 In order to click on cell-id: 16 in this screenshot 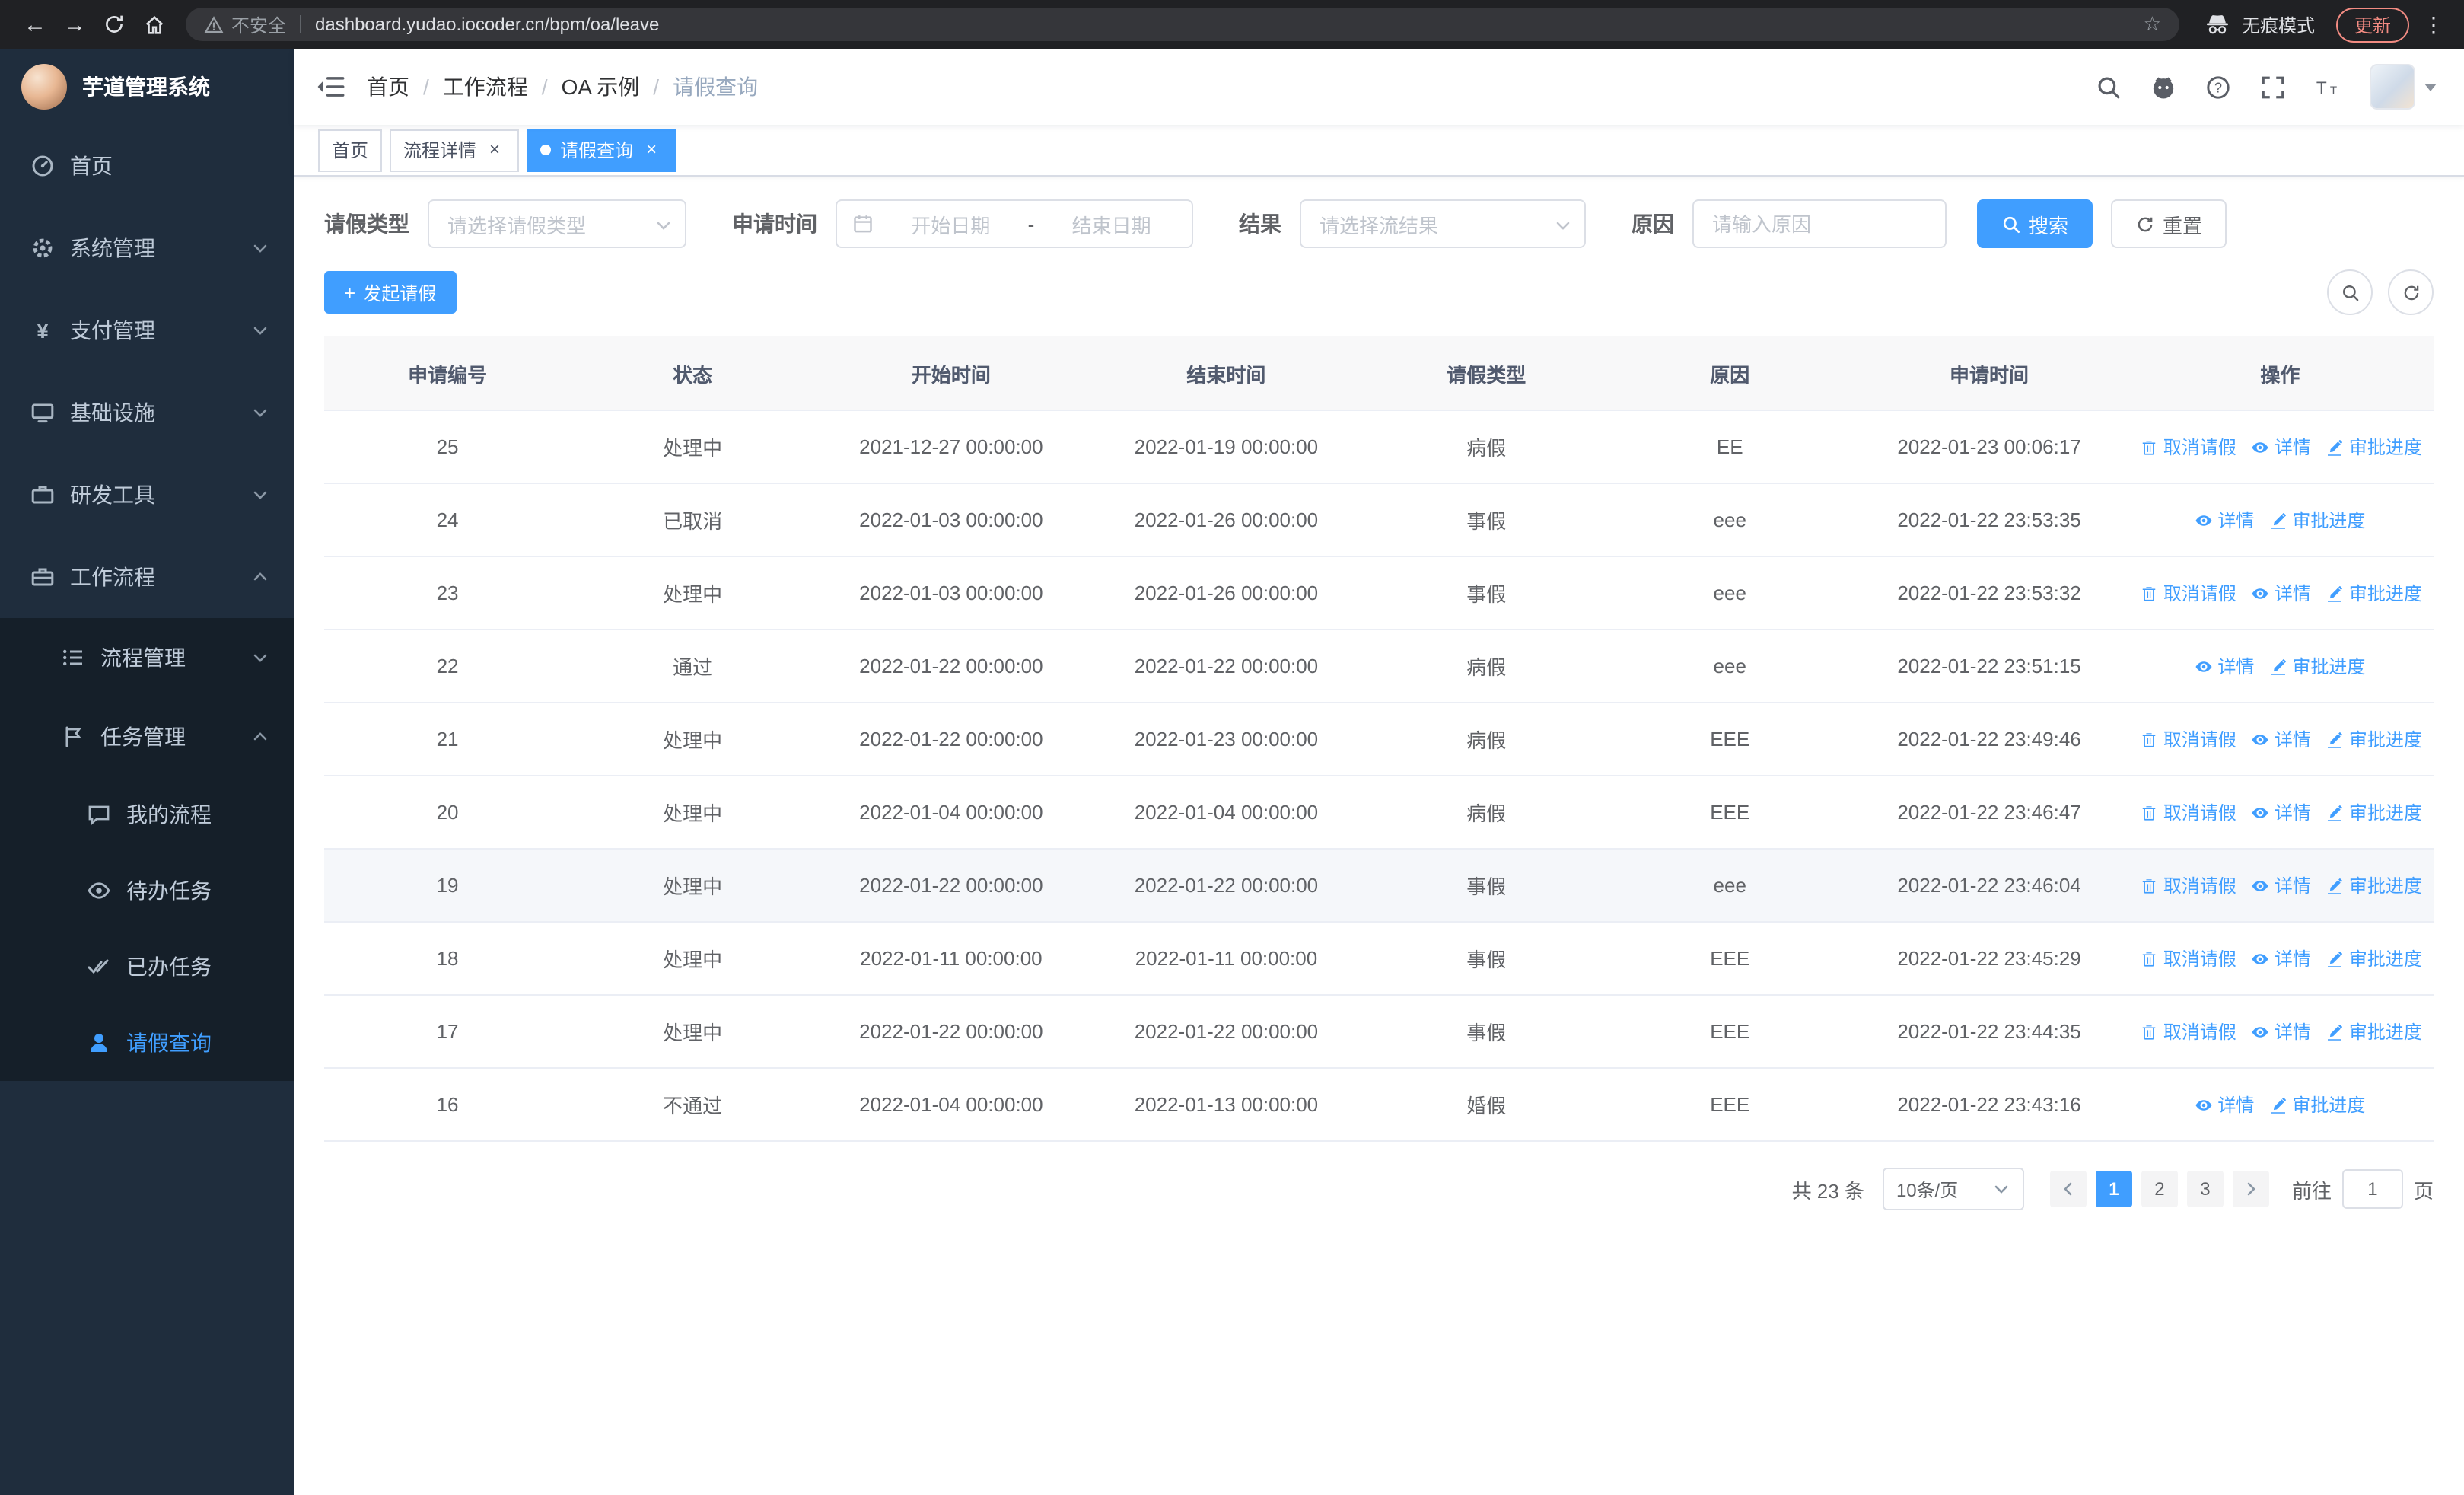, I will do `click(447, 1105)`.